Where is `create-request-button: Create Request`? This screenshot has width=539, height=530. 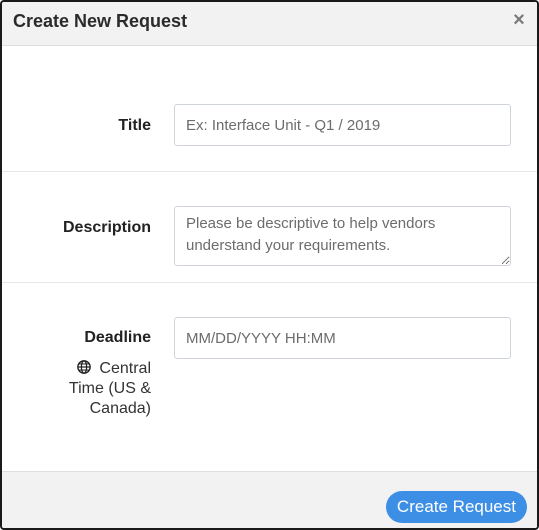
create-request-button: Create Request is located at coordinates (456, 507).